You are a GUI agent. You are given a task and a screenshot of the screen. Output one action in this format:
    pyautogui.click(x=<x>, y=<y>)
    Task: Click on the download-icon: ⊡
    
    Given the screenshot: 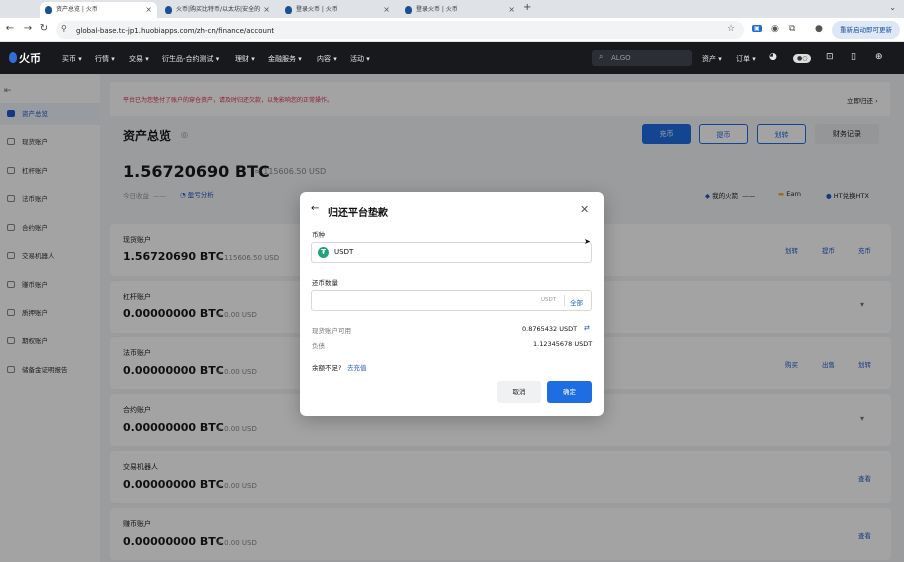 What is the action you would take?
    pyautogui.click(x=830, y=57)
    